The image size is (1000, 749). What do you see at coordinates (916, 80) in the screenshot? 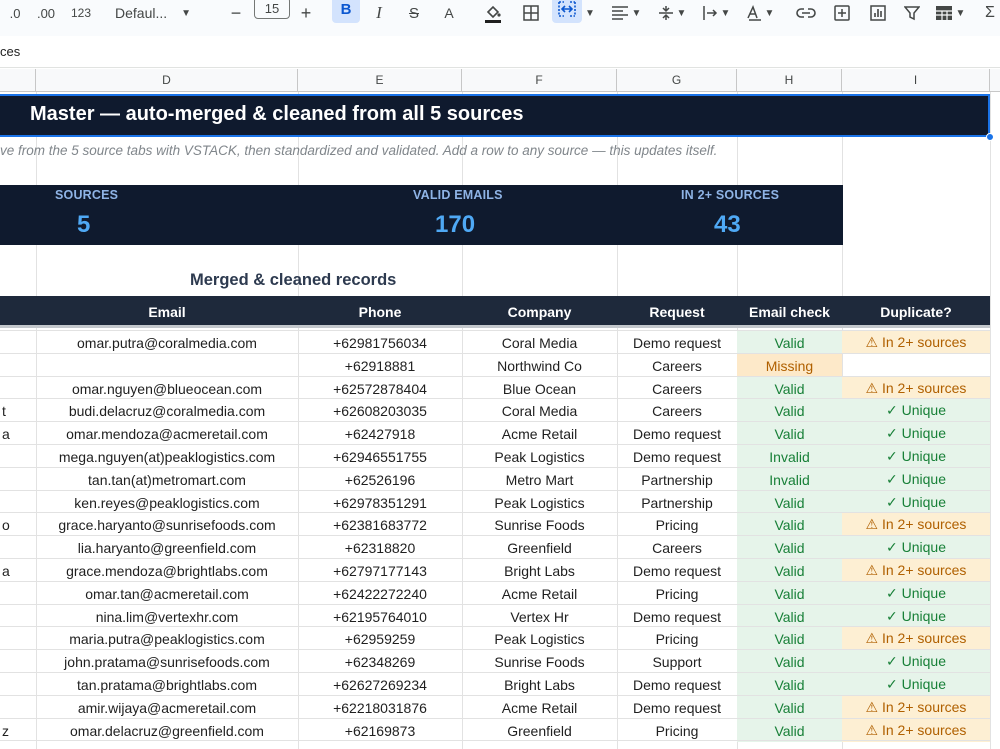
I see `column-header-i: I` at bounding box center [916, 80].